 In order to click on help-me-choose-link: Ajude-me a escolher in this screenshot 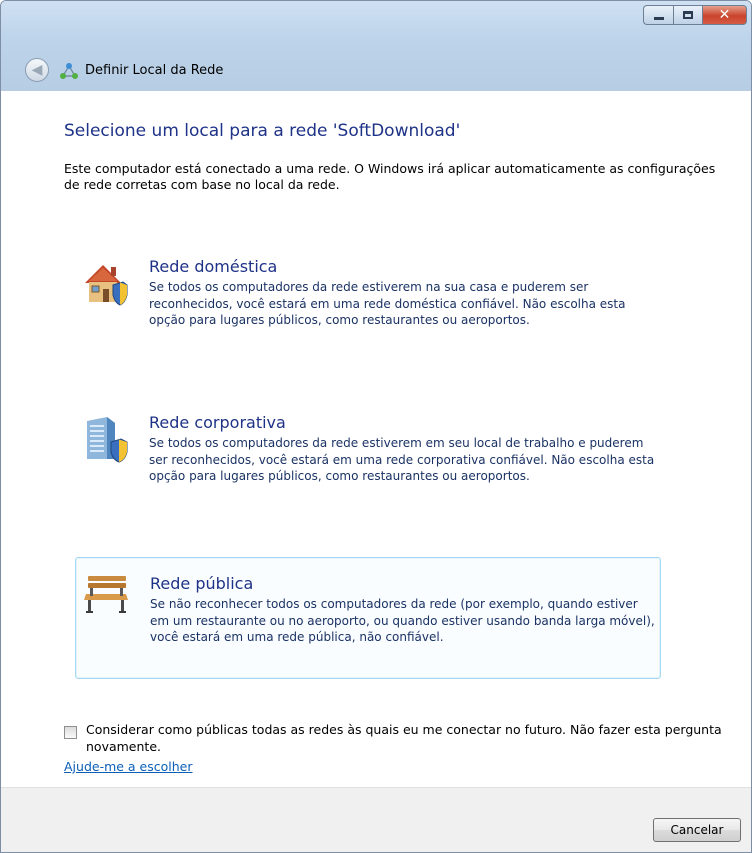, I will do `click(128, 766)`.